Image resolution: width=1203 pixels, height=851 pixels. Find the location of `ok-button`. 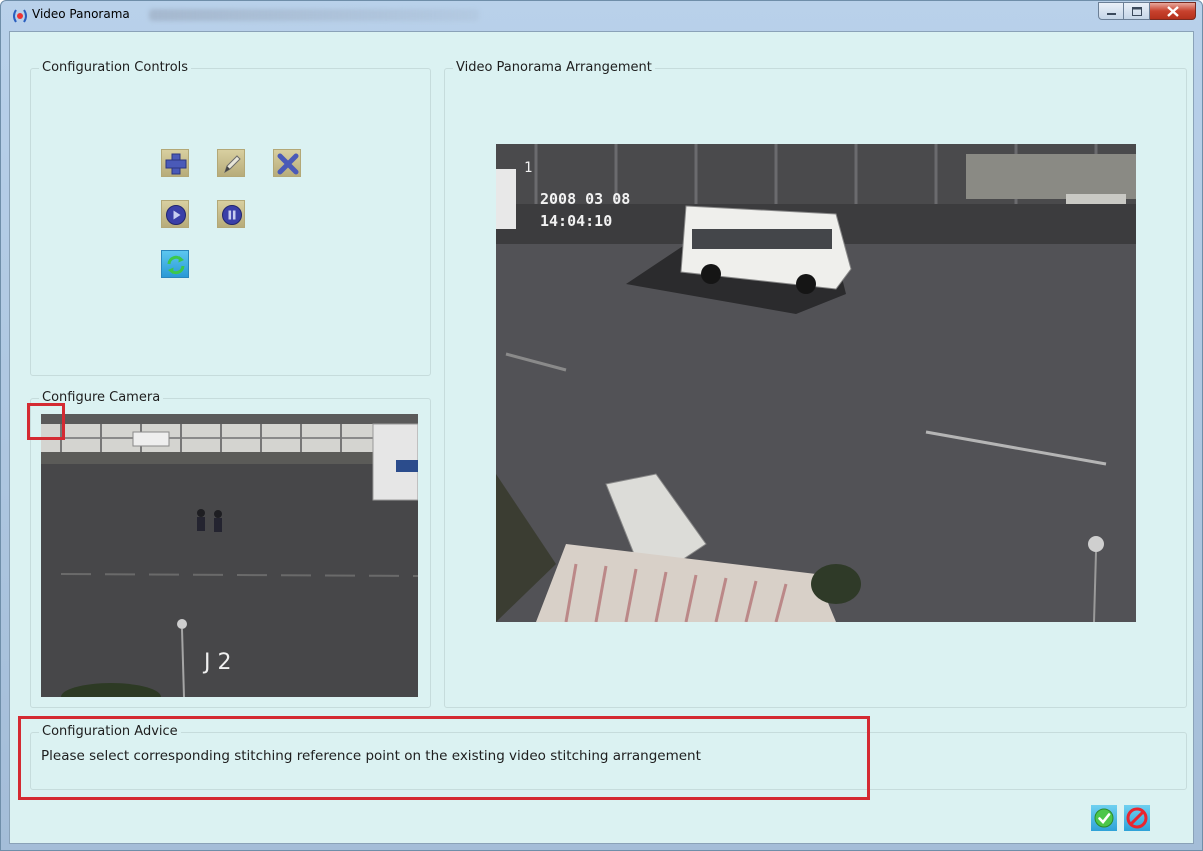

ok-button is located at coordinates (1104, 818).